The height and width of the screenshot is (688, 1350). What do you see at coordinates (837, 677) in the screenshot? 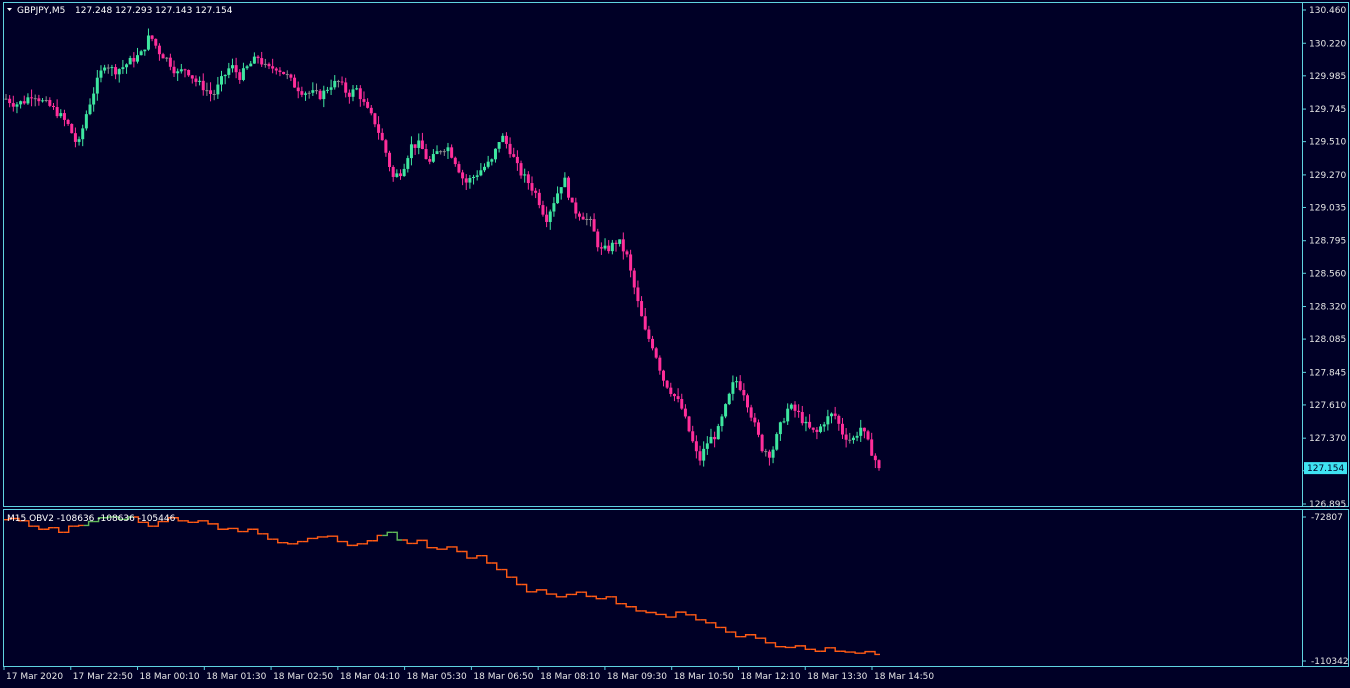
I see `time-tick-label: 18 Mar 13:30` at bounding box center [837, 677].